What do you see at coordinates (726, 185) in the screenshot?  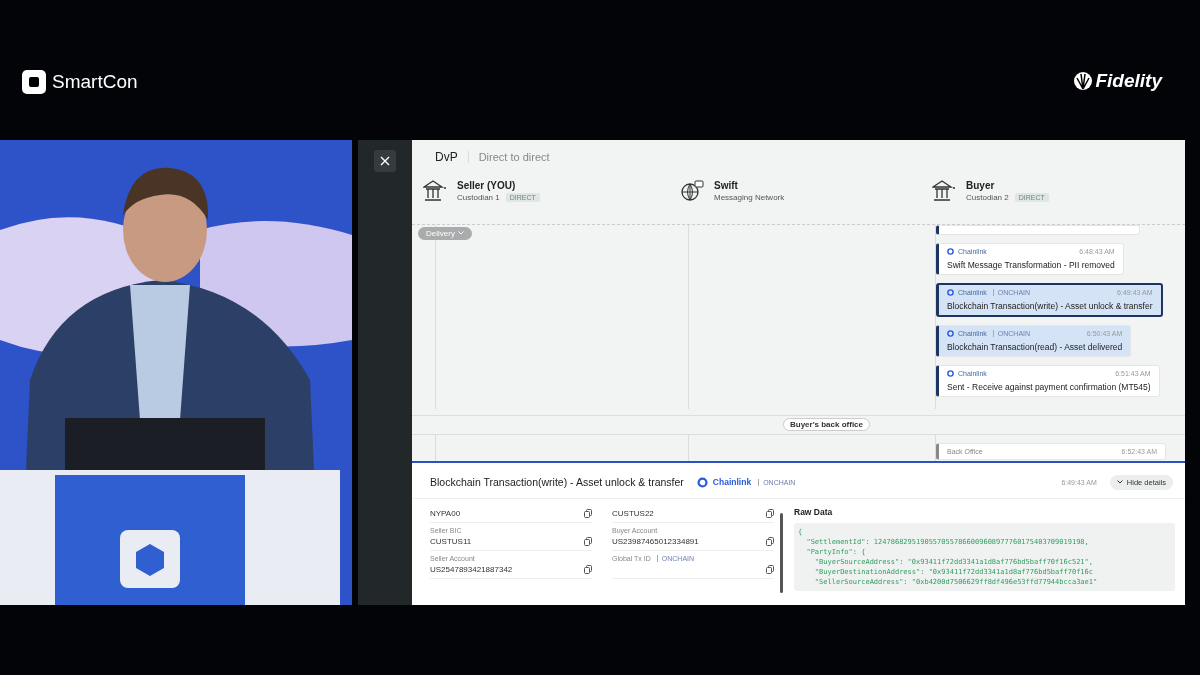 I see `participant-name: Swift` at bounding box center [726, 185].